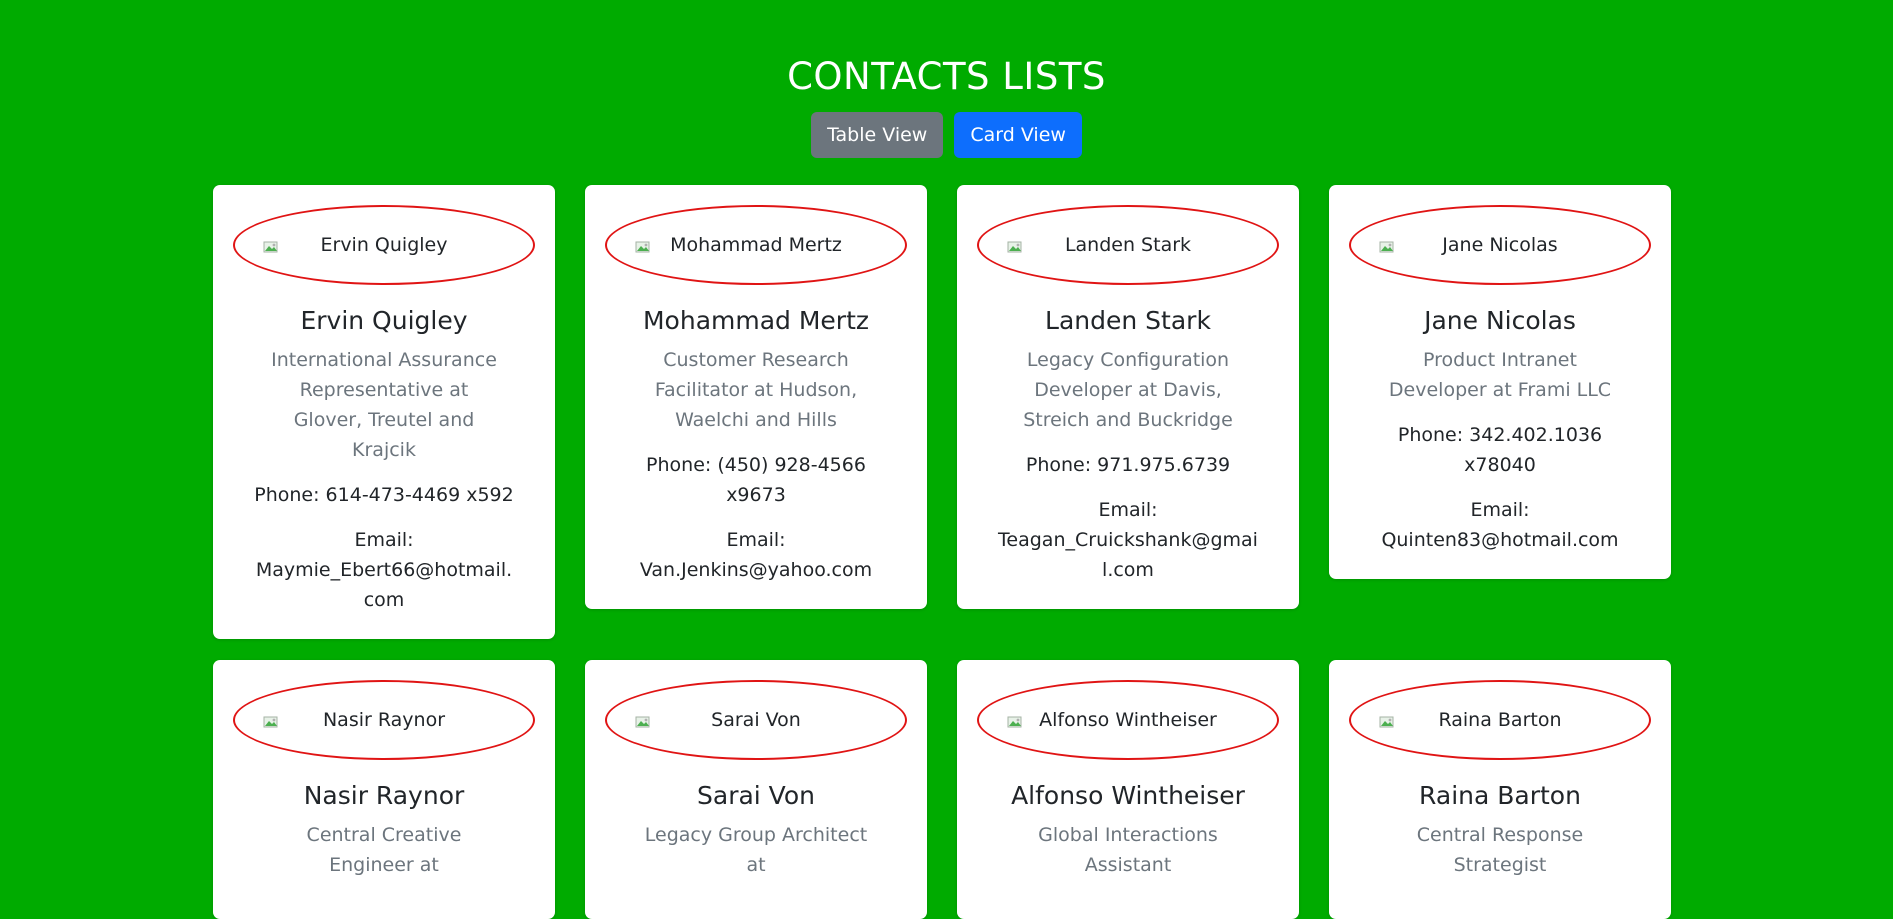 The width and height of the screenshot is (1893, 919). I want to click on avatar: Jane Nicolas, so click(1500, 245).